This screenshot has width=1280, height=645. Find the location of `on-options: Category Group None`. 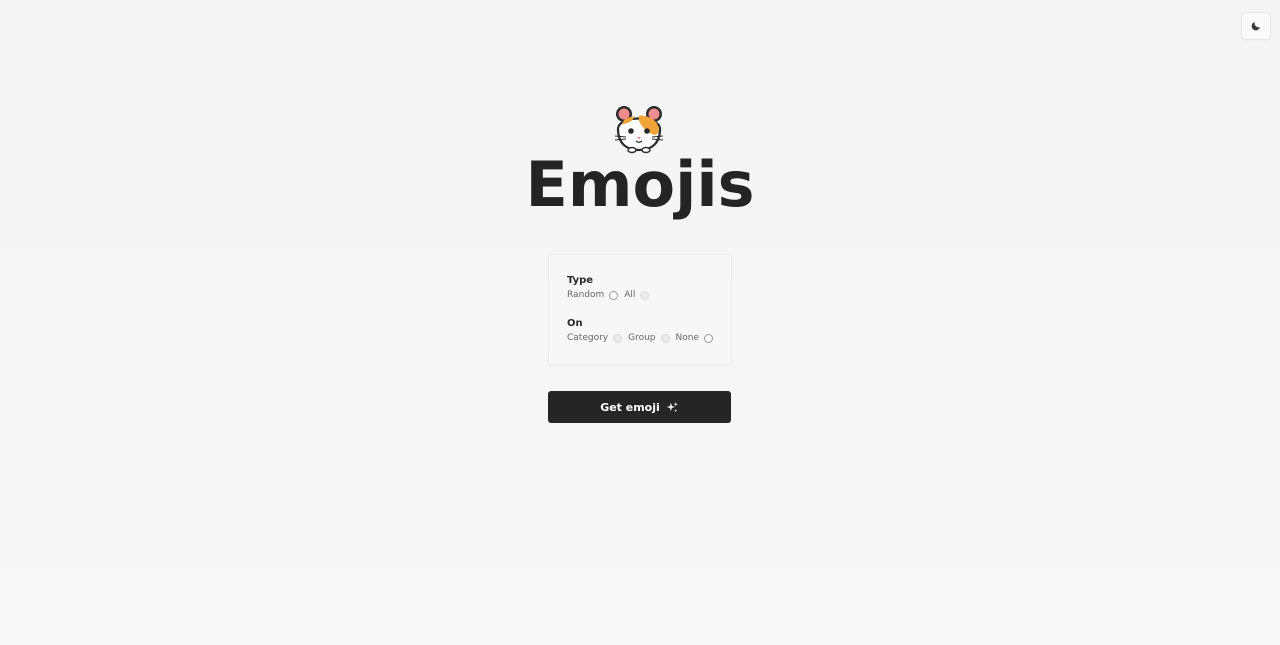

on-options: Category Group None is located at coordinates (643, 338).